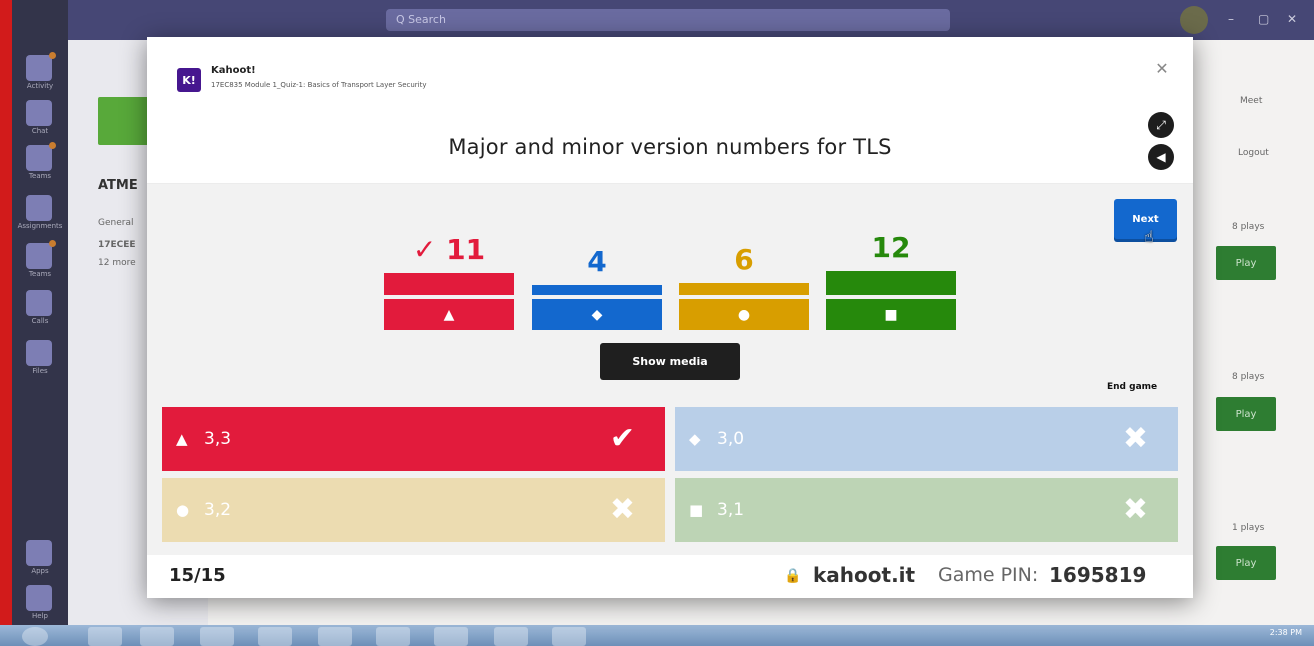  Describe the element at coordinates (40, 616) in the screenshot. I see `rail-label-help: Help` at that location.